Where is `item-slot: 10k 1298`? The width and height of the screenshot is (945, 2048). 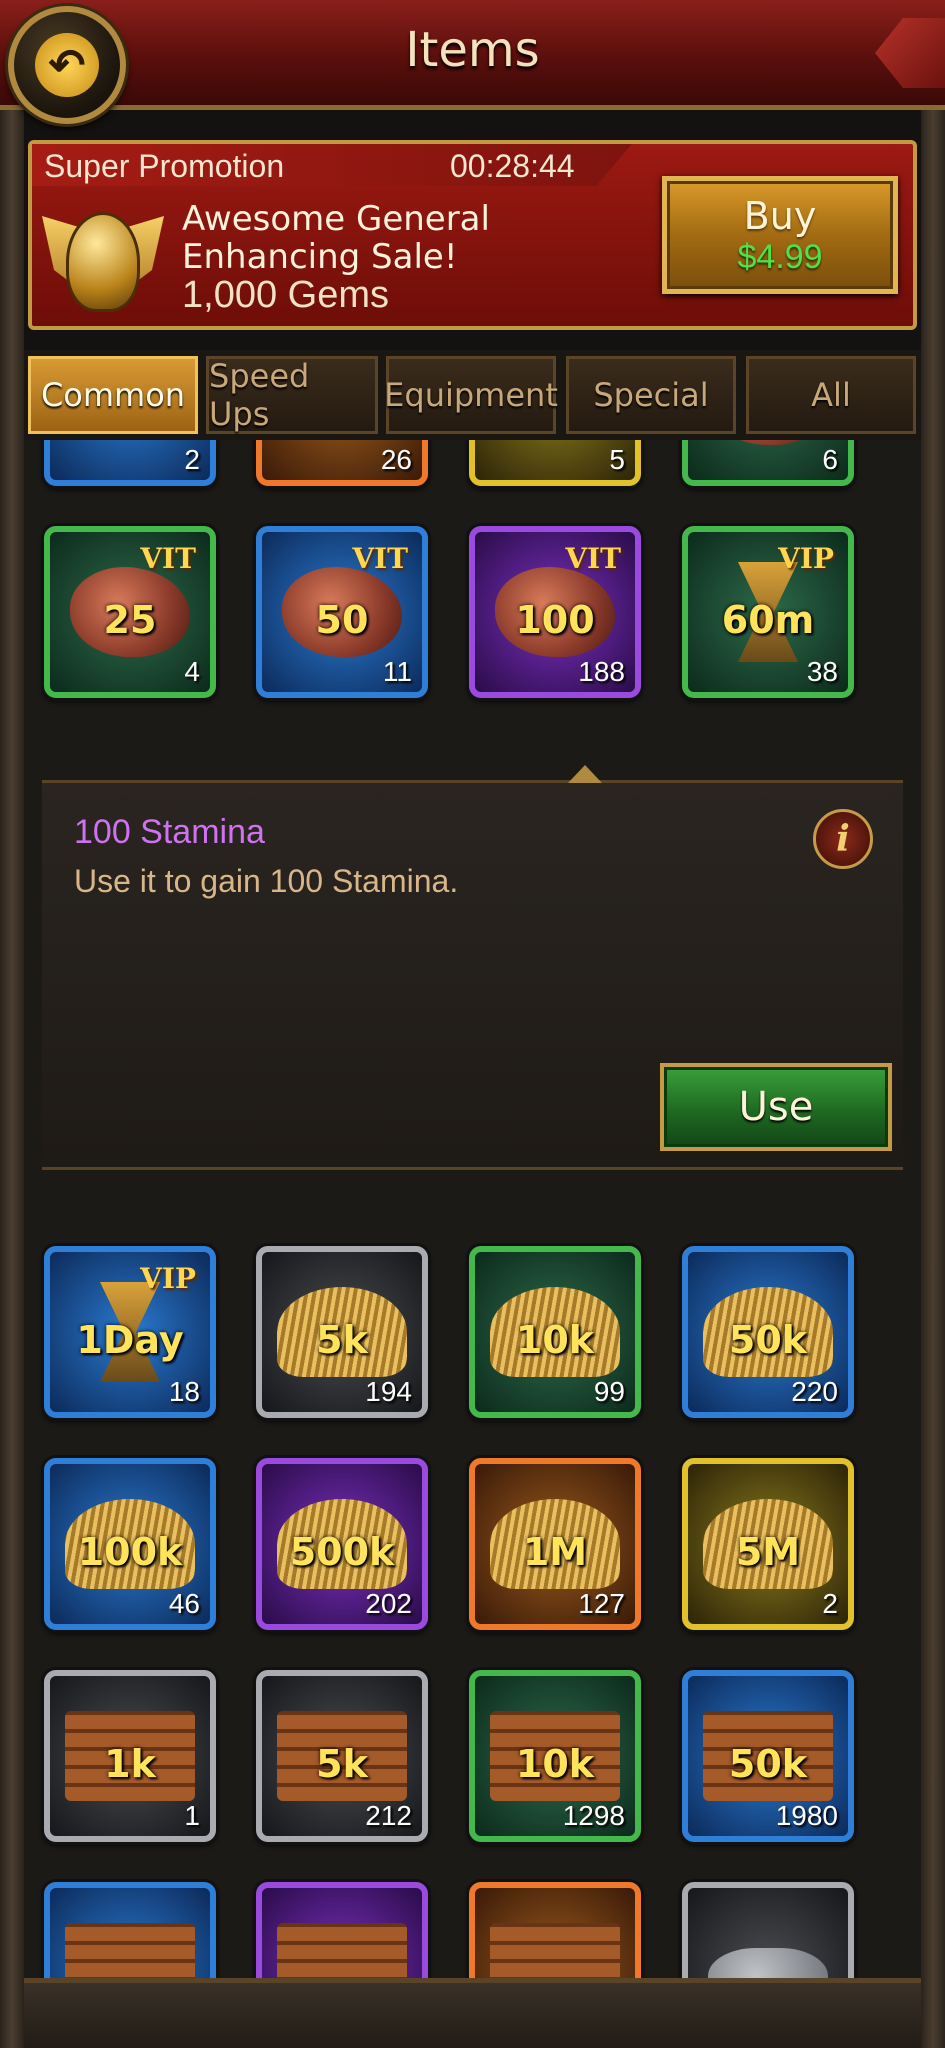
item-slot: 10k 1298 is located at coordinates (555, 1756).